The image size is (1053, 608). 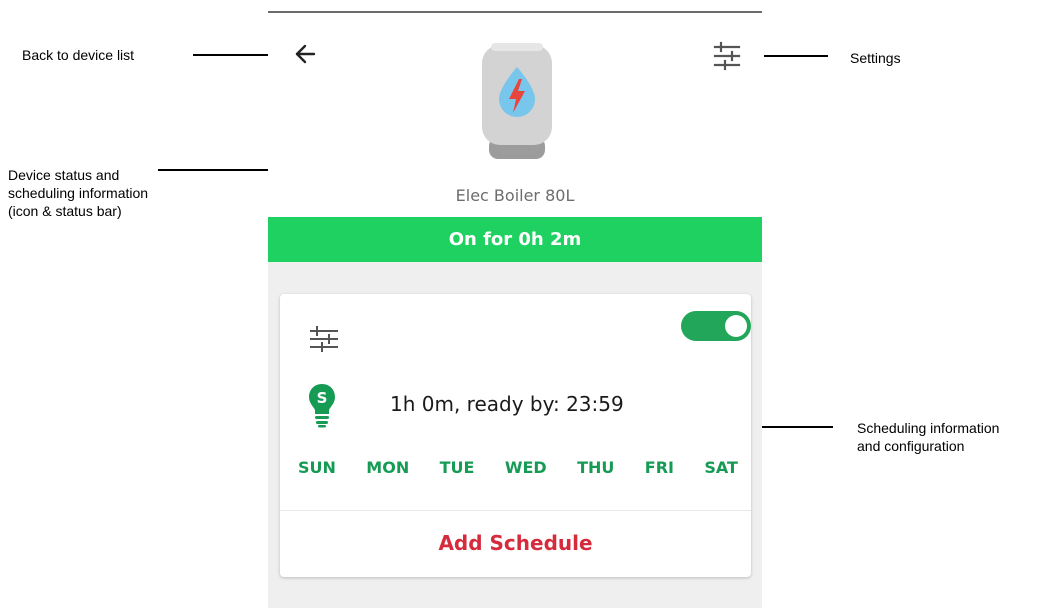 I want to click on day-thu: THU, so click(x=595, y=471).